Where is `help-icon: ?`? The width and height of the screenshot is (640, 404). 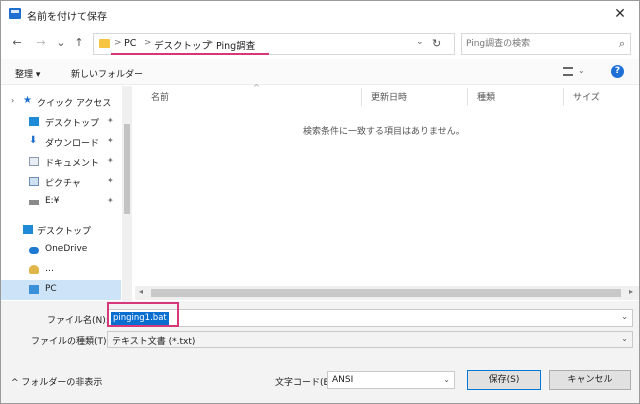 help-icon: ? is located at coordinates (617, 71).